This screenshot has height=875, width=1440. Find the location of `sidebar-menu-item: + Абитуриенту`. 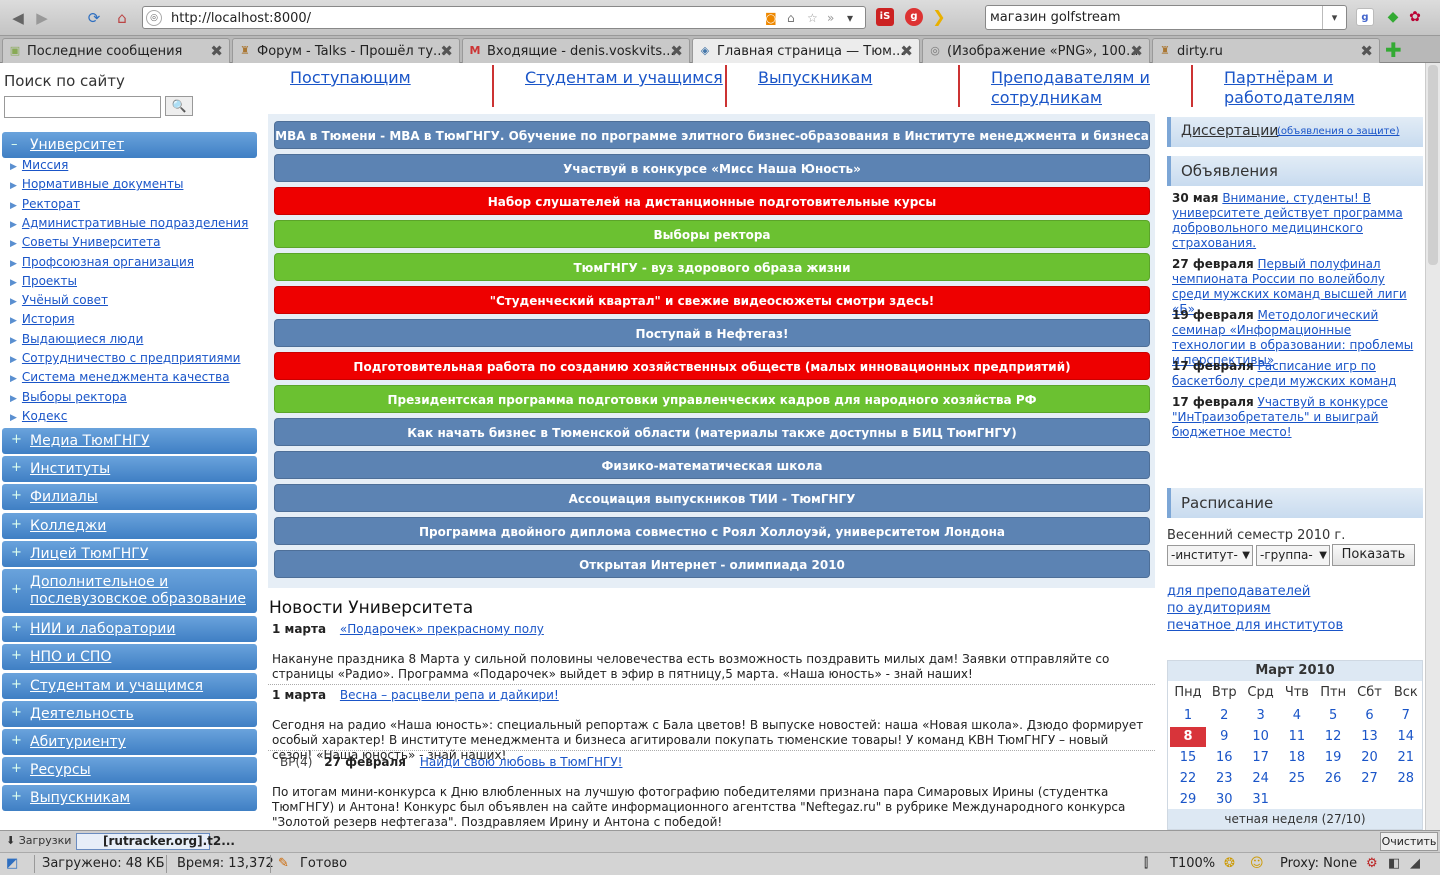

sidebar-menu-item: + Абитуриенту is located at coordinates (129, 742).